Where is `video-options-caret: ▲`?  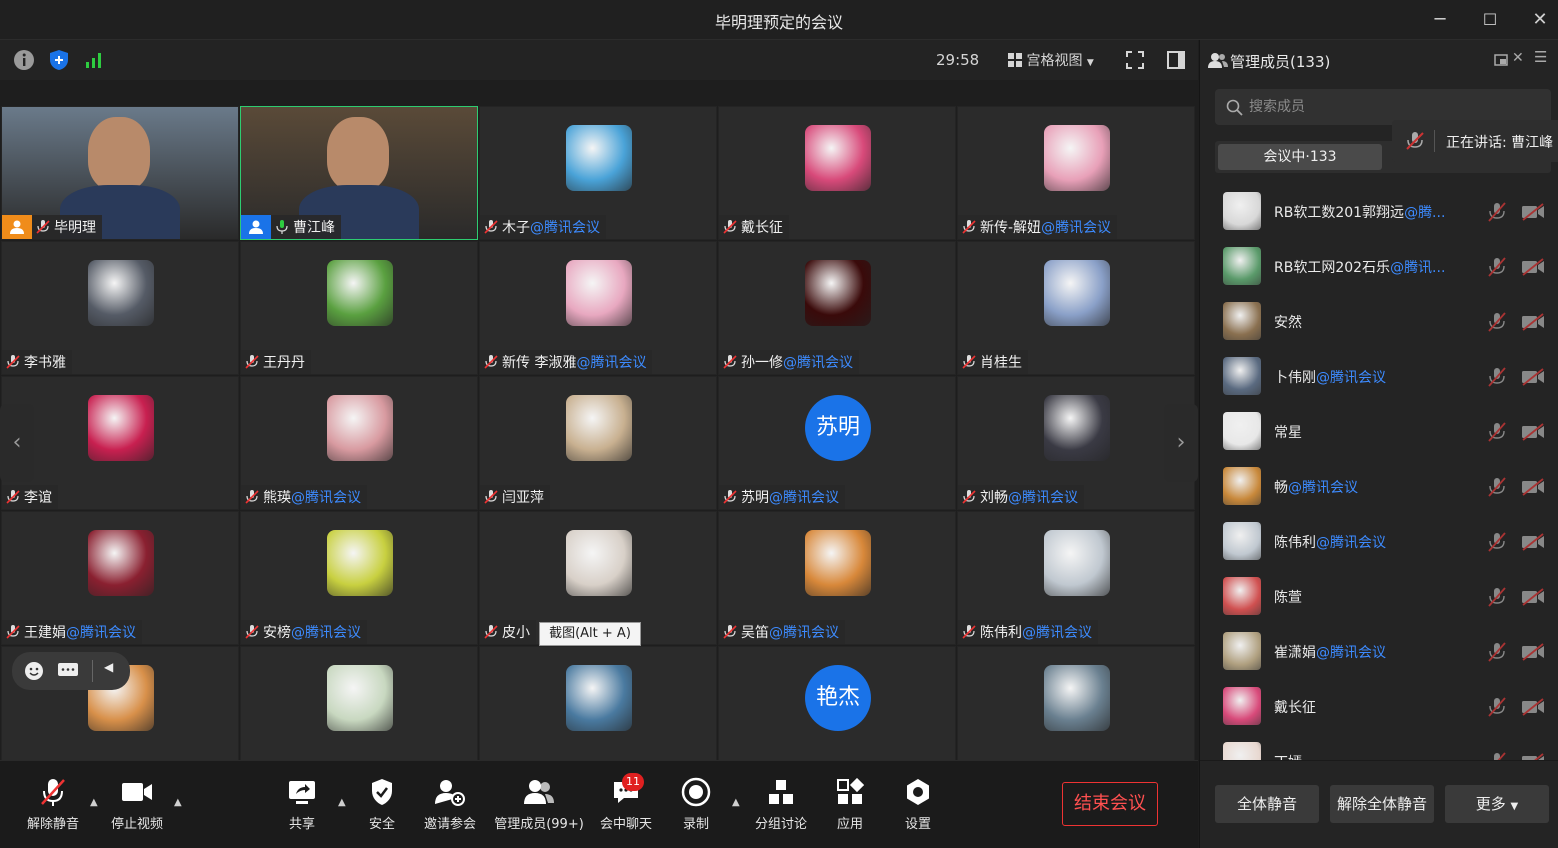
video-options-caret: ▲ is located at coordinates (178, 802).